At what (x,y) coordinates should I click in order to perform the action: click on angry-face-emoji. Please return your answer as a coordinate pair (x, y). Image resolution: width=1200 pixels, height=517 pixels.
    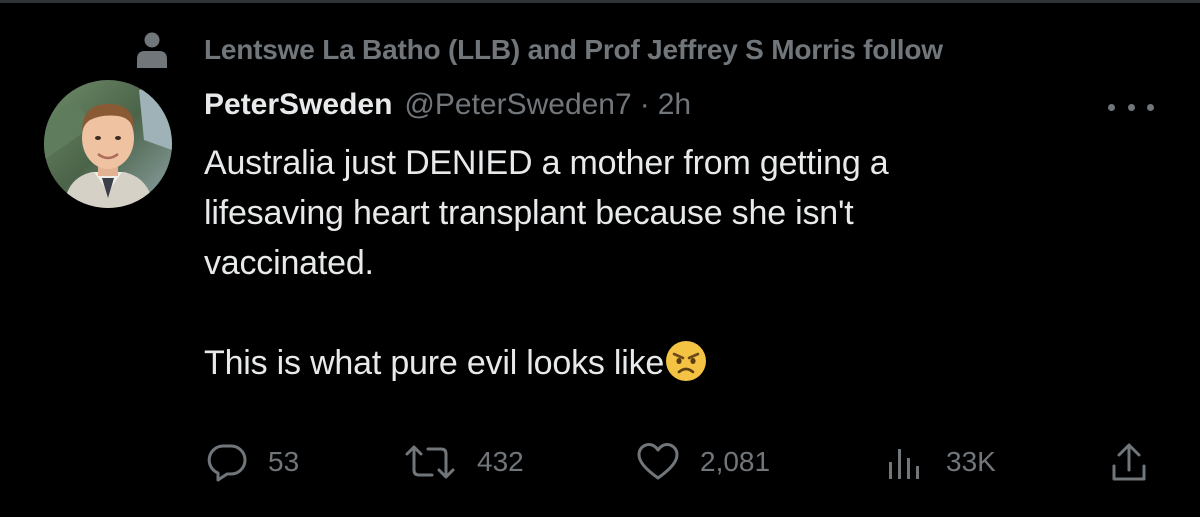
    Looking at the image, I should click on (686, 361).